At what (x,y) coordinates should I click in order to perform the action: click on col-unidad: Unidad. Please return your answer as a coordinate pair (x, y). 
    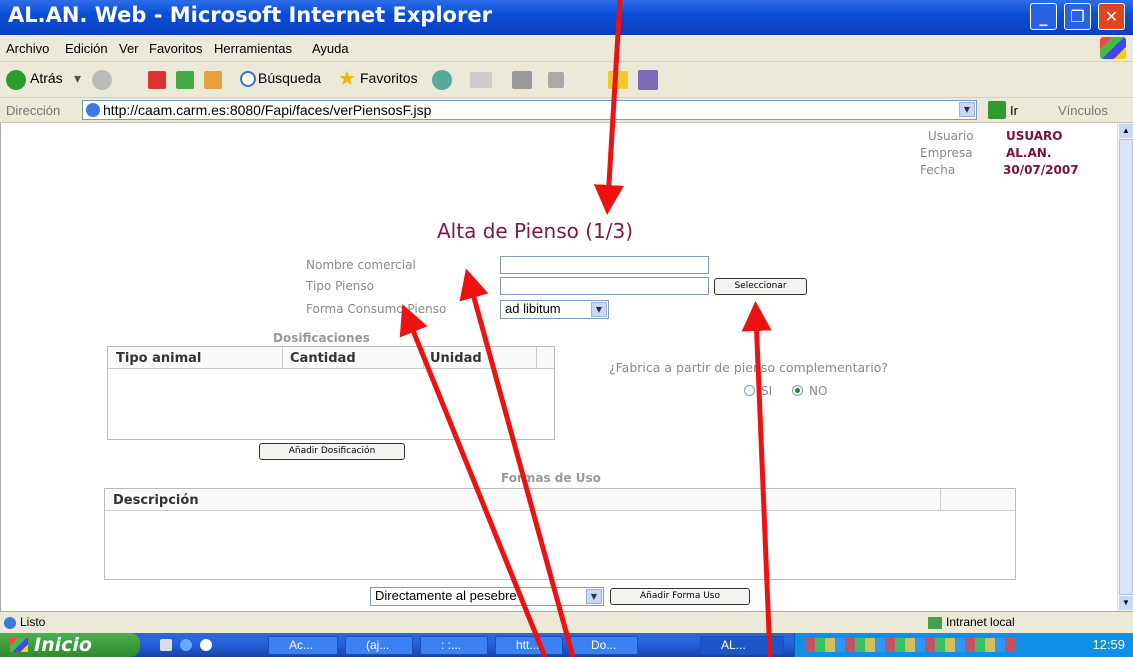
    Looking at the image, I should click on (456, 358).